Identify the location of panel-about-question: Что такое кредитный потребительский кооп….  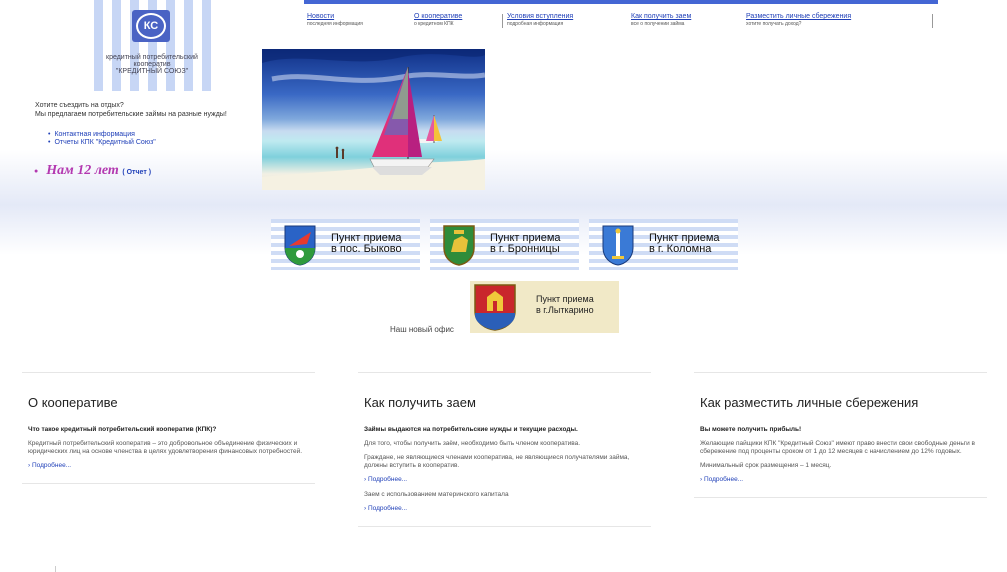
(122, 429).